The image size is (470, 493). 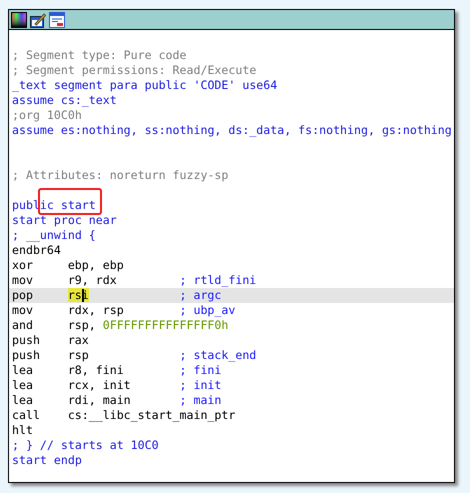 What do you see at coordinates (99, 385) in the screenshot?
I see `instruction-operand: rcx, init` at bounding box center [99, 385].